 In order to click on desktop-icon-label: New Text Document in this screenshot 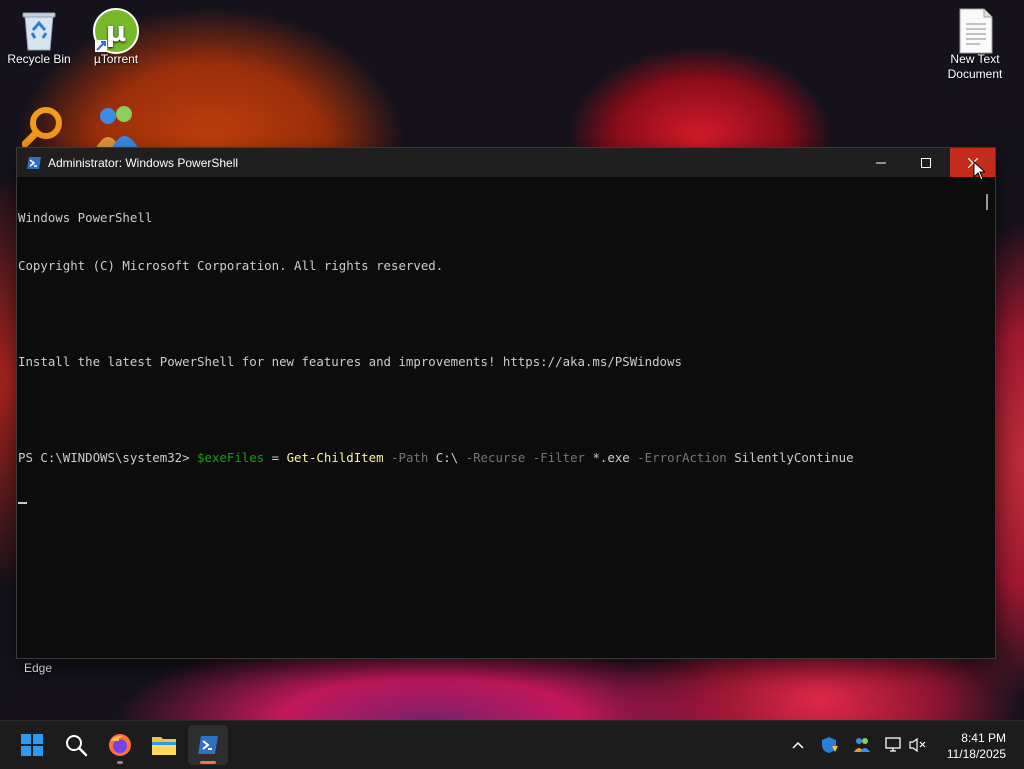, I will do `click(975, 66)`.